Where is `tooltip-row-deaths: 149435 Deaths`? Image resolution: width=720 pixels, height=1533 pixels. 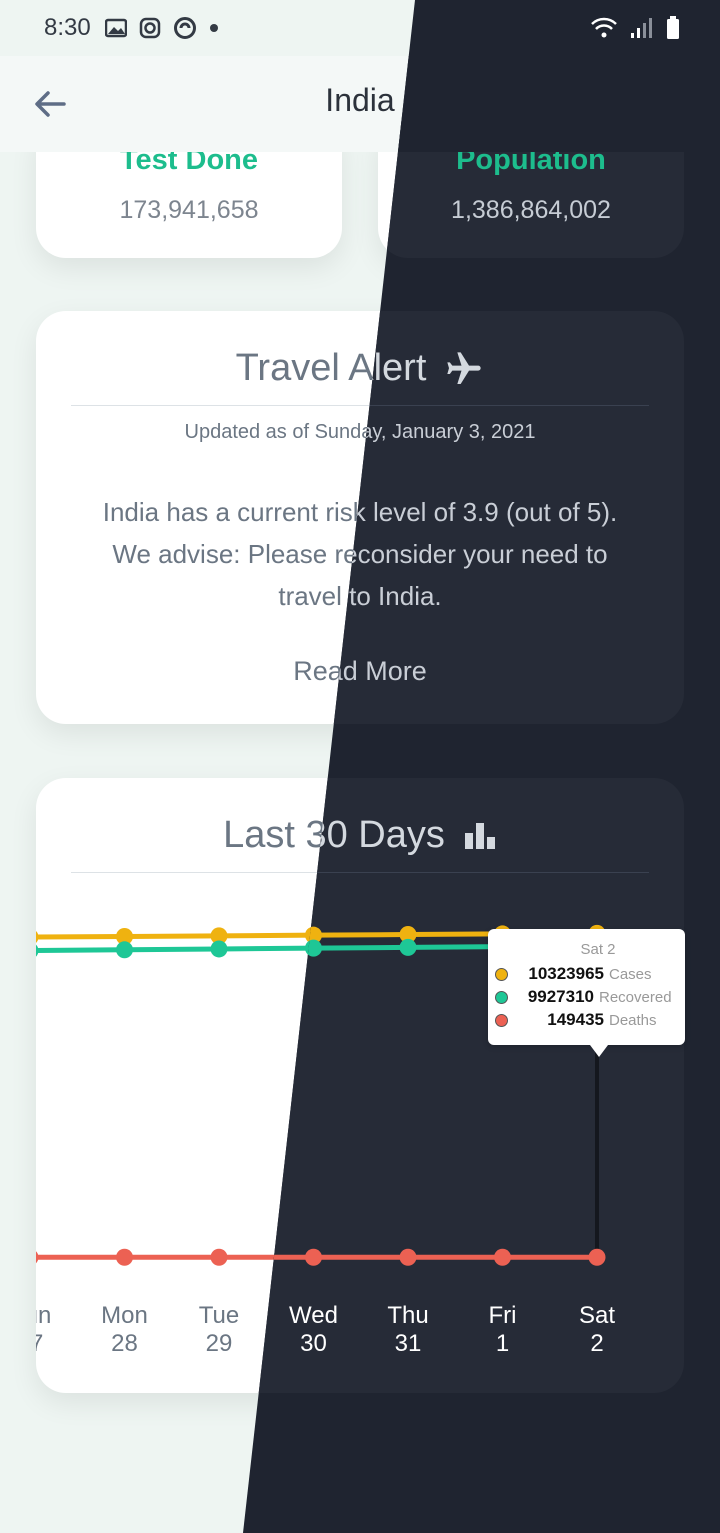
tooltip-row-deaths: 149435 Deaths is located at coordinates (576, 1020).